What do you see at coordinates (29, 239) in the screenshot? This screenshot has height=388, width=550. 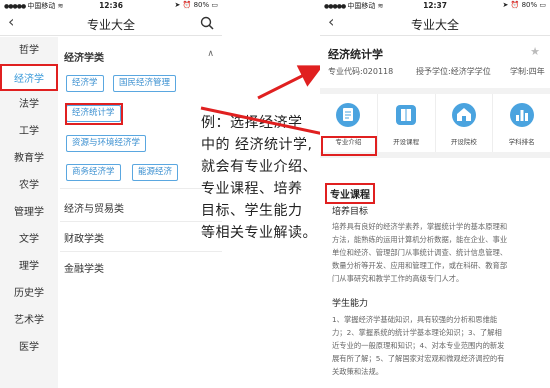 I see `sidebar-item-literature: 文学` at bounding box center [29, 239].